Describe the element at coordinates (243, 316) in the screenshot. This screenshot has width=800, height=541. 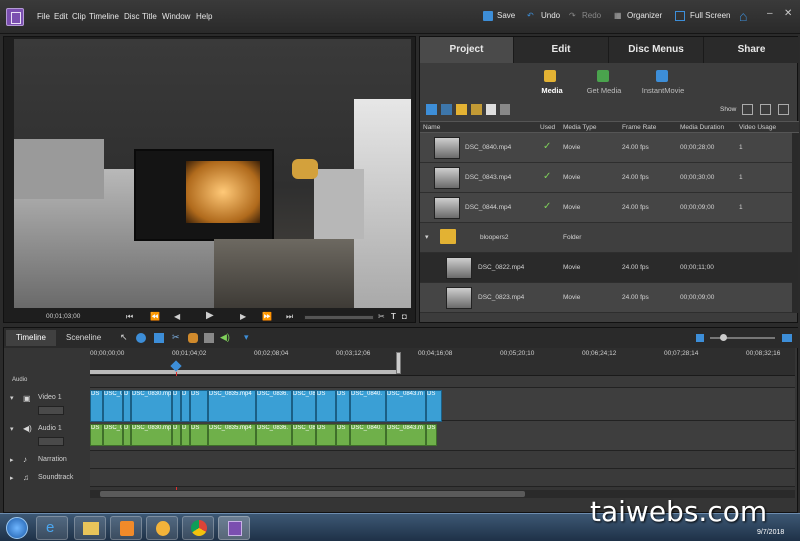
I see `frame-forward-icon: ▶` at that location.